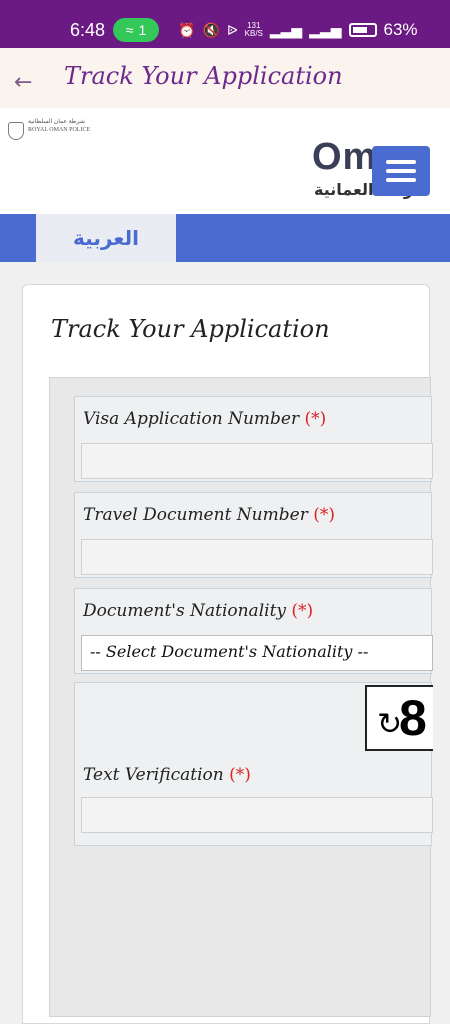 This screenshot has width=450, height=1024. What do you see at coordinates (253, 535) in the screenshot?
I see `travel-document-group: Travel Document Number (*)` at bounding box center [253, 535].